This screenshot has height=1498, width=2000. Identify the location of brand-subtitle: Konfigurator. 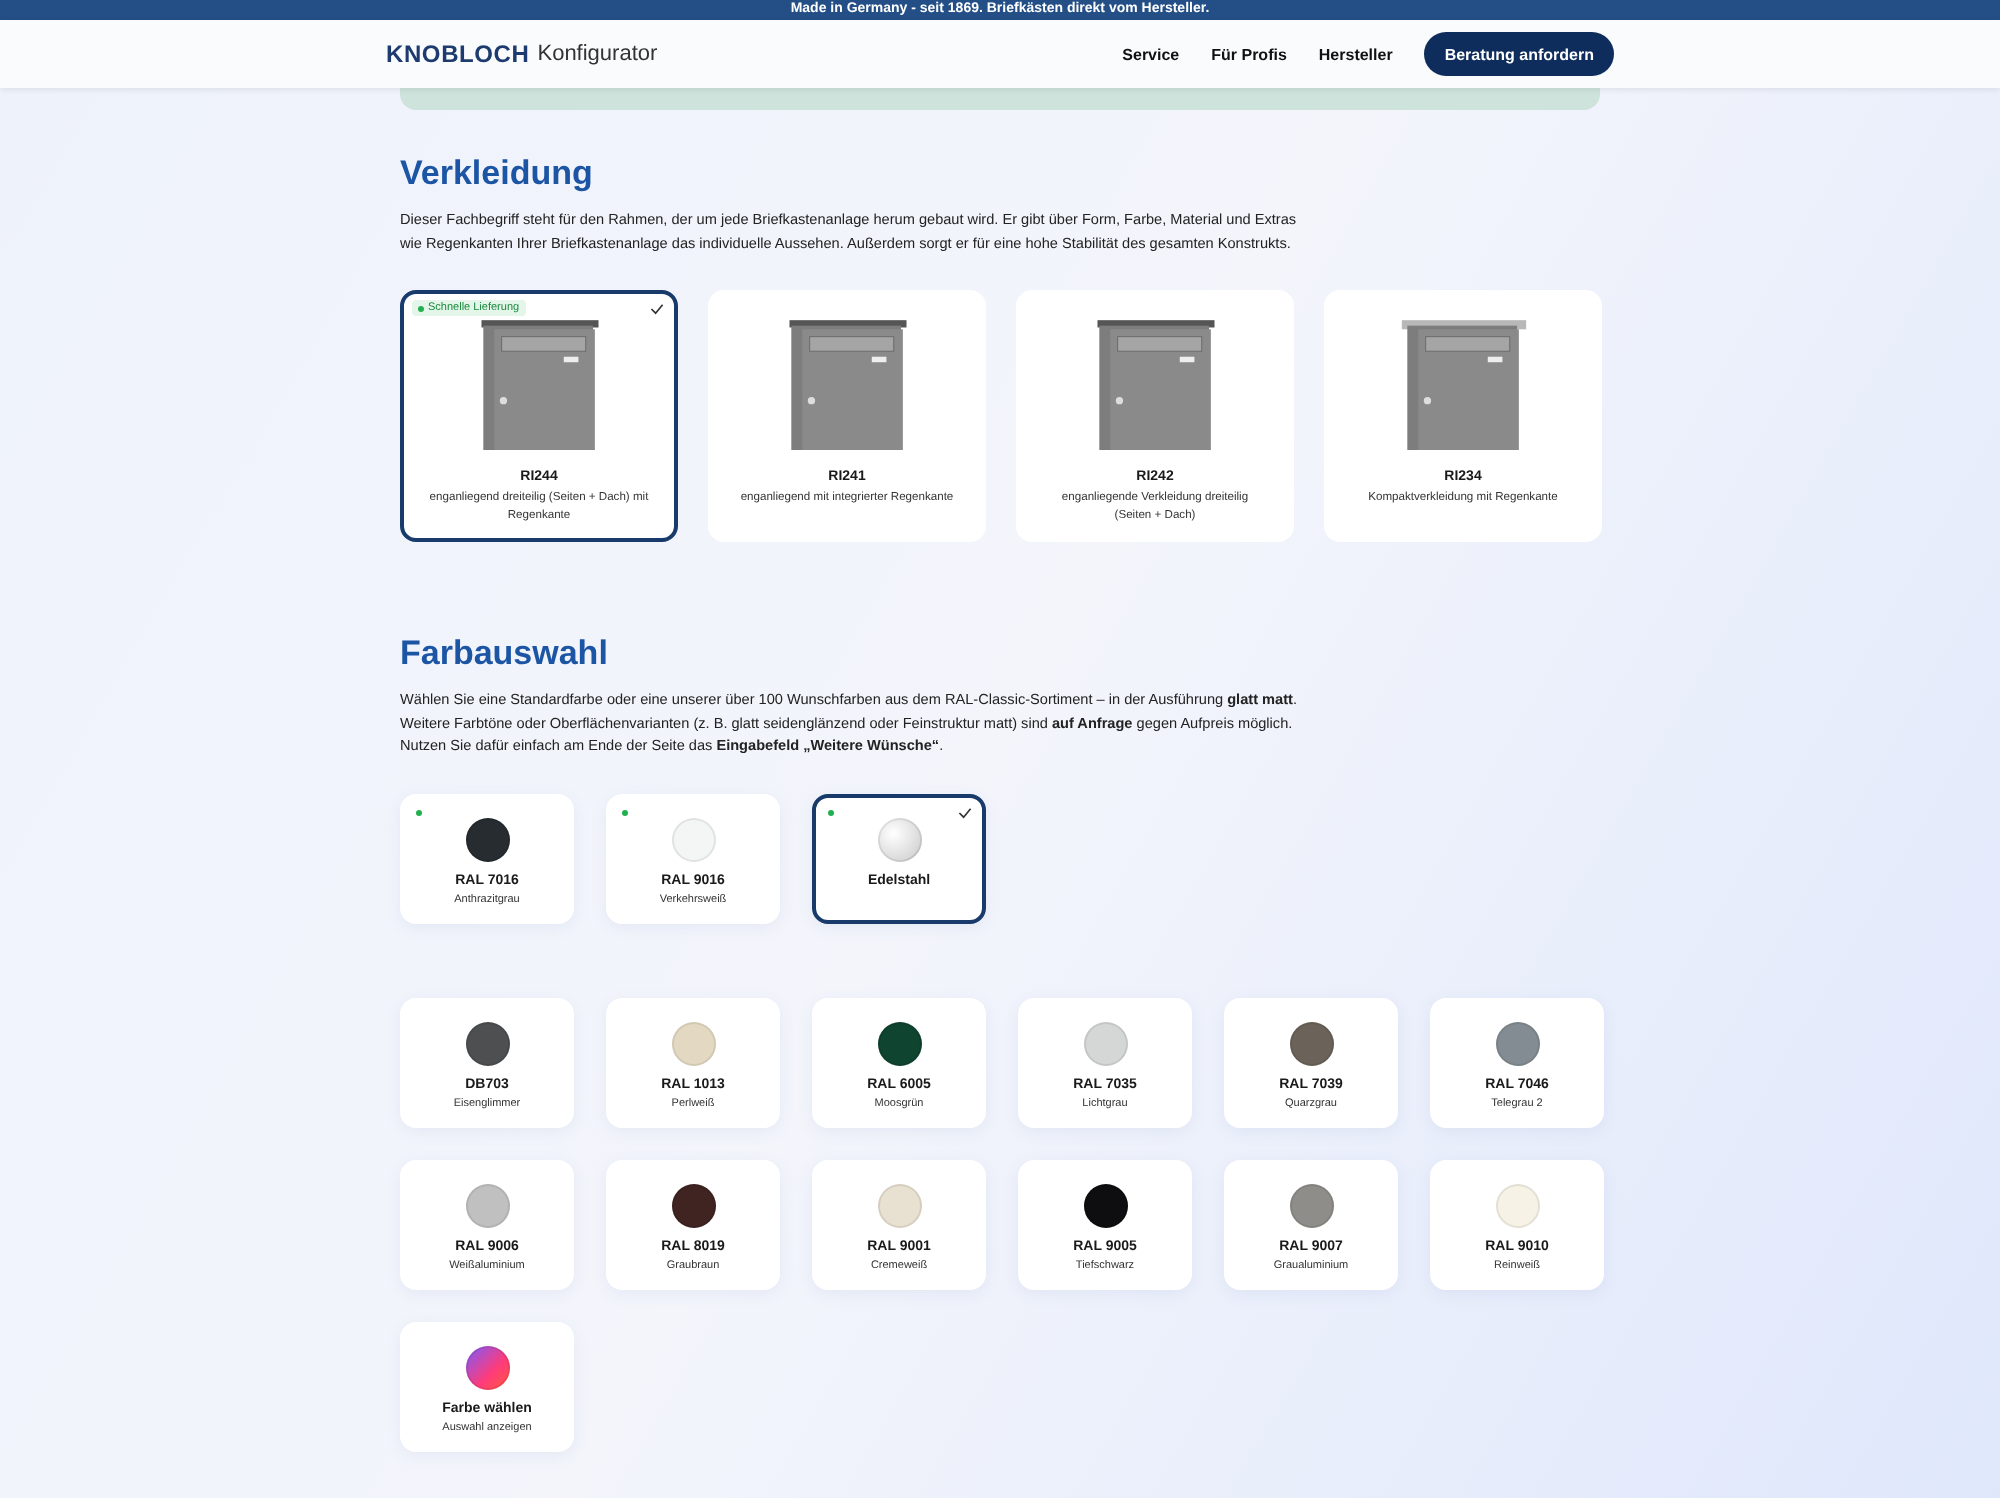
(597, 54).